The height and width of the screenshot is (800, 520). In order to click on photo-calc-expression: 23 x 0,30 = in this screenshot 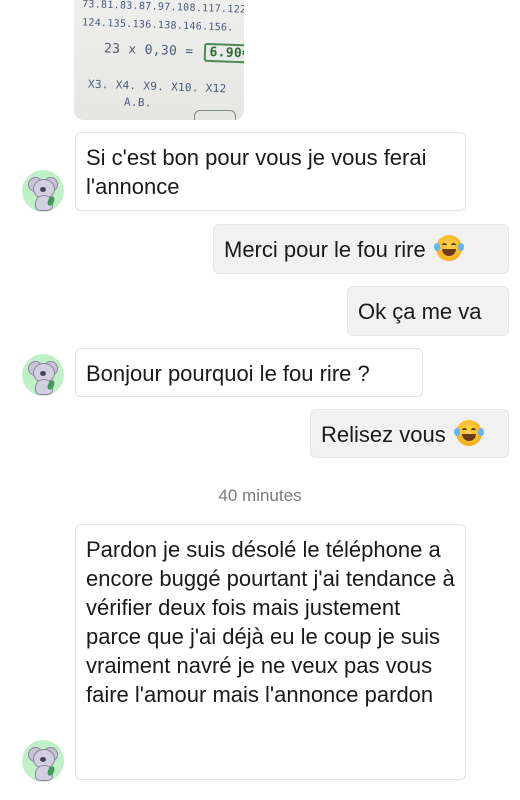, I will do `click(148, 50)`.